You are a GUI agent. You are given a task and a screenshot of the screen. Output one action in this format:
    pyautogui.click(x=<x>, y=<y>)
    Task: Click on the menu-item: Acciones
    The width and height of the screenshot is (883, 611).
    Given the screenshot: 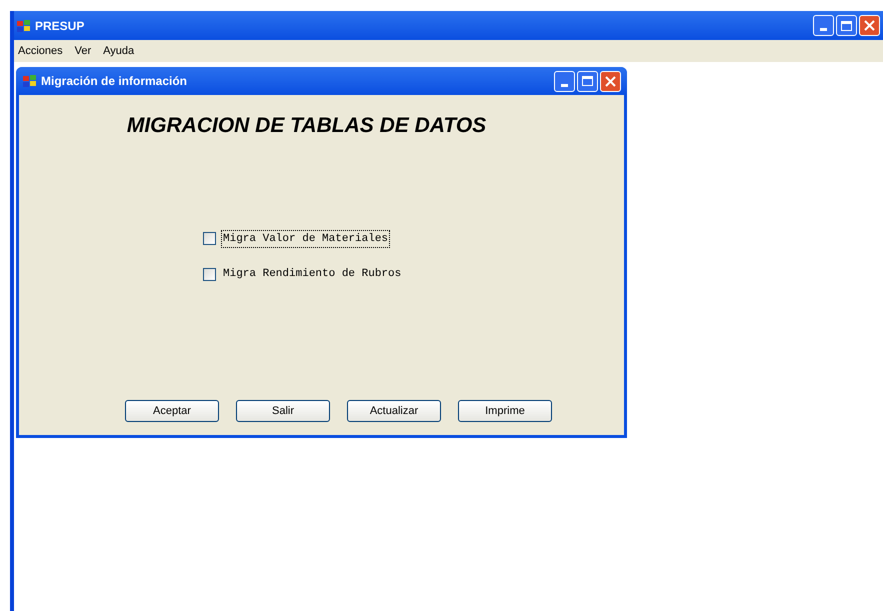 What is the action you would take?
    pyautogui.click(x=40, y=51)
    